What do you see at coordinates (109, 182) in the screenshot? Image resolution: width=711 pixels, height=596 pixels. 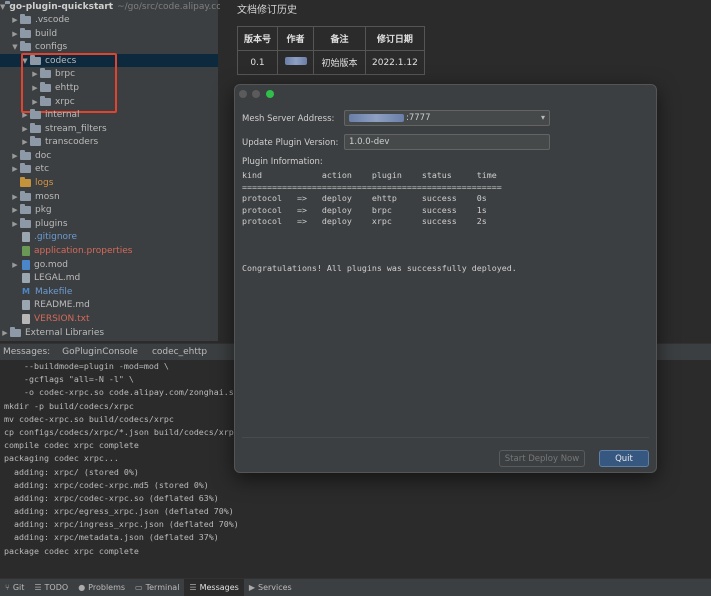 I see `tree-item-logs: logs` at bounding box center [109, 182].